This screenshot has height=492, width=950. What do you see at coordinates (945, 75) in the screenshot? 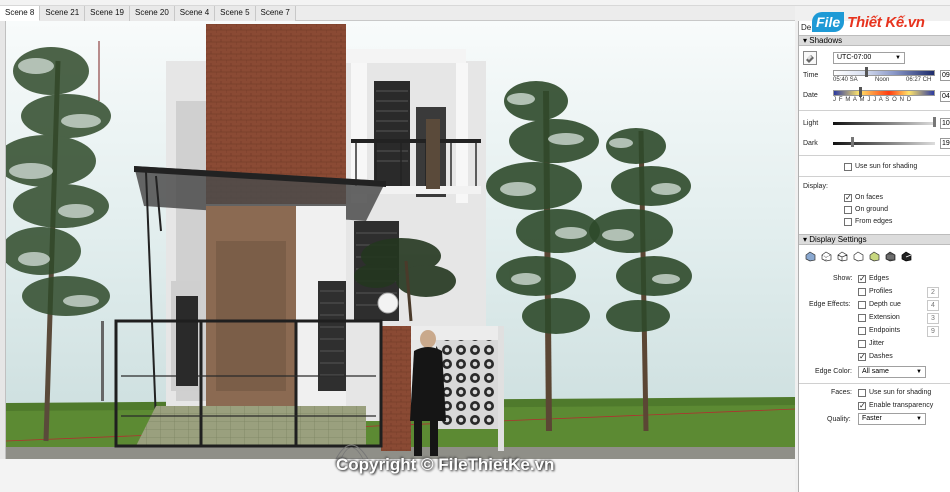
I see `time-value-field: 09` at bounding box center [945, 75].